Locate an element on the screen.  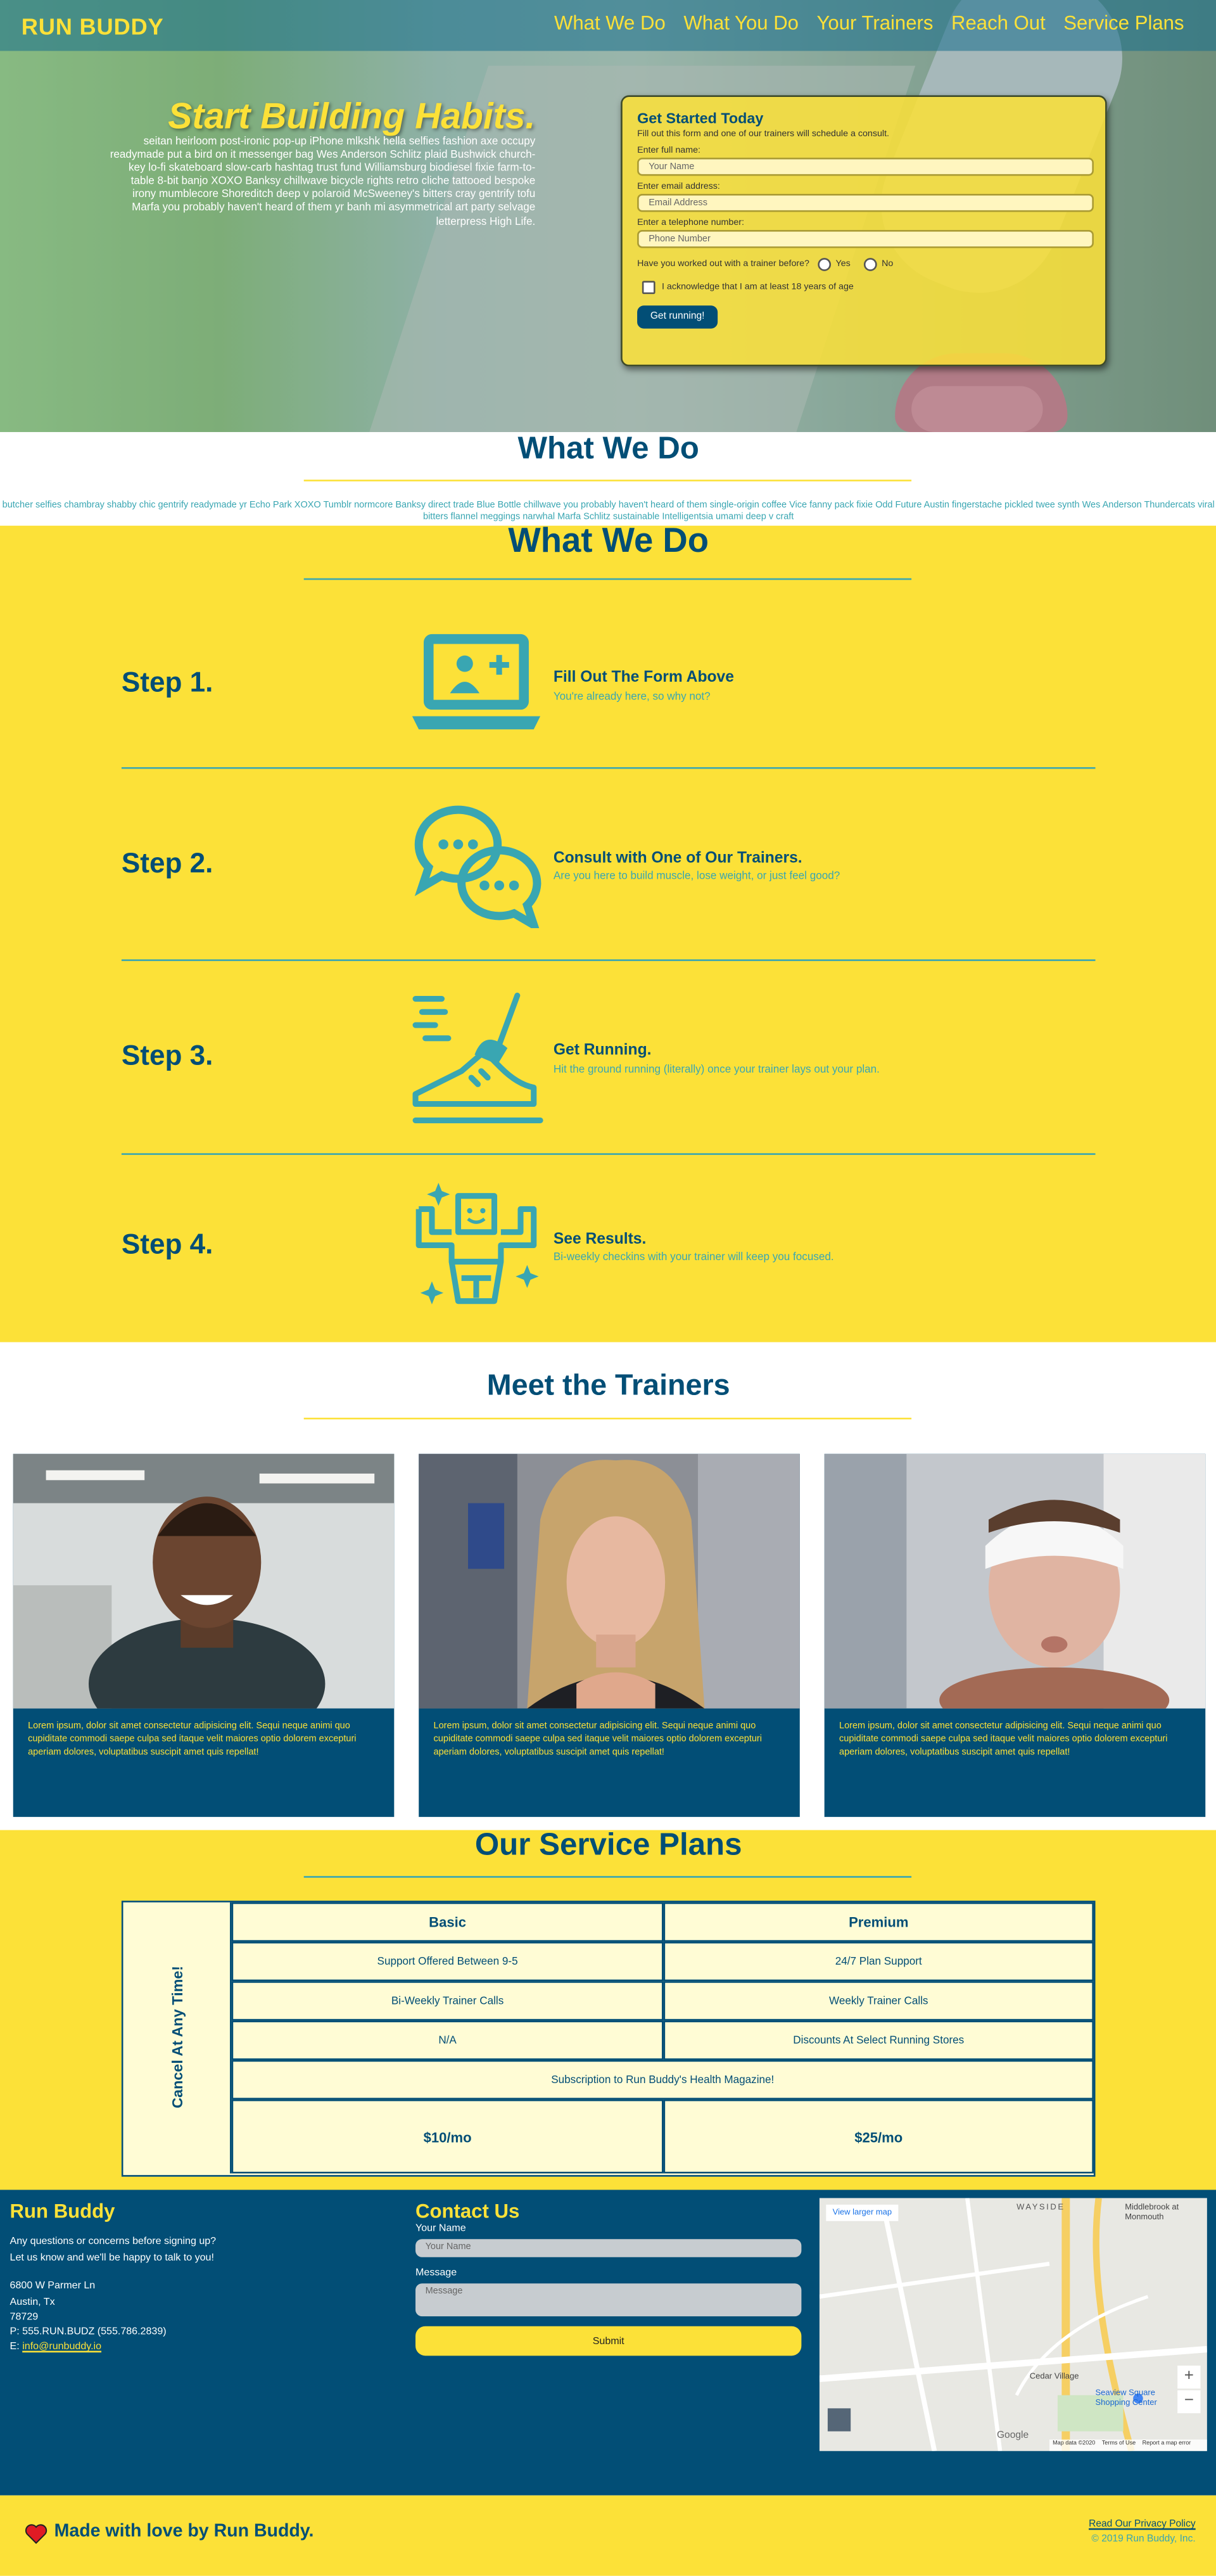
contact-name-label: Your Name is located at coordinates (440, 2228).